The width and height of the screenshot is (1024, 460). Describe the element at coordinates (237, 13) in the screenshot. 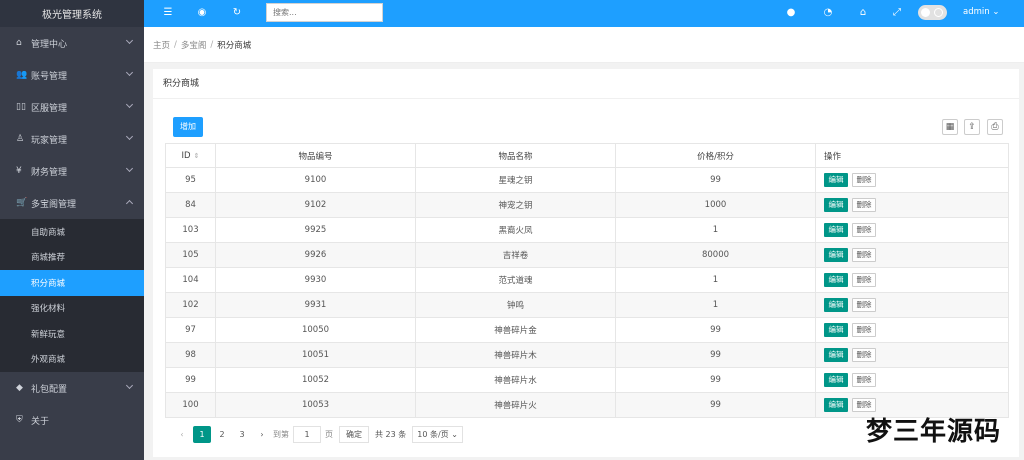

I see `refresh-icon: ↻` at that location.